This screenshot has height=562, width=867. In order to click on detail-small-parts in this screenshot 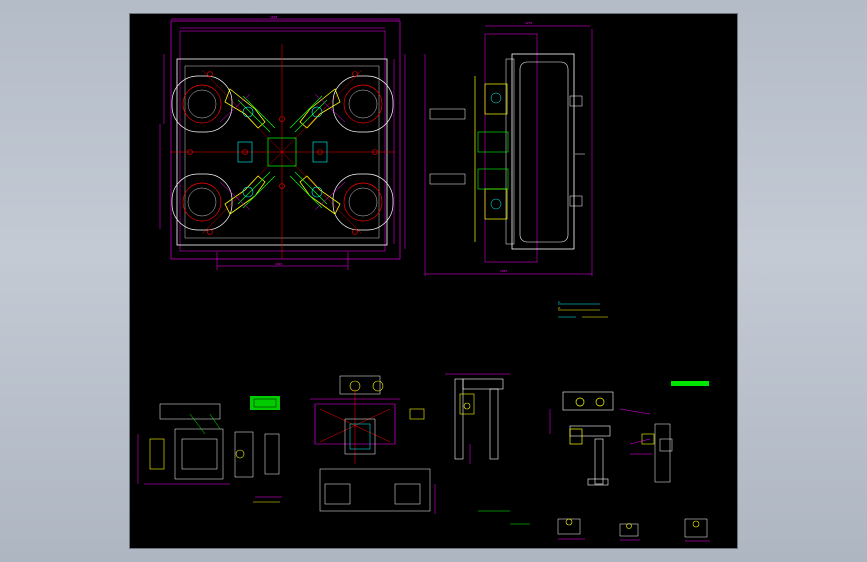, I will do `click(594, 526)`.